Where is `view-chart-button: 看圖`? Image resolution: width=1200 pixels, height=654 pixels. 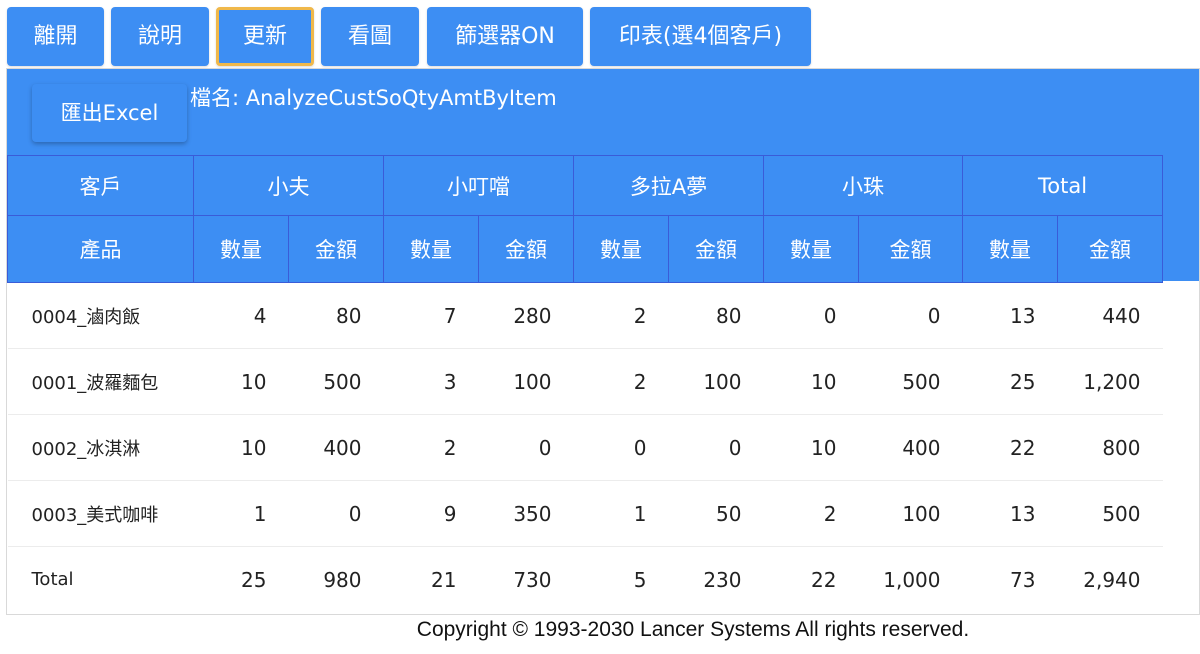
view-chart-button: 看圖 is located at coordinates (370, 36).